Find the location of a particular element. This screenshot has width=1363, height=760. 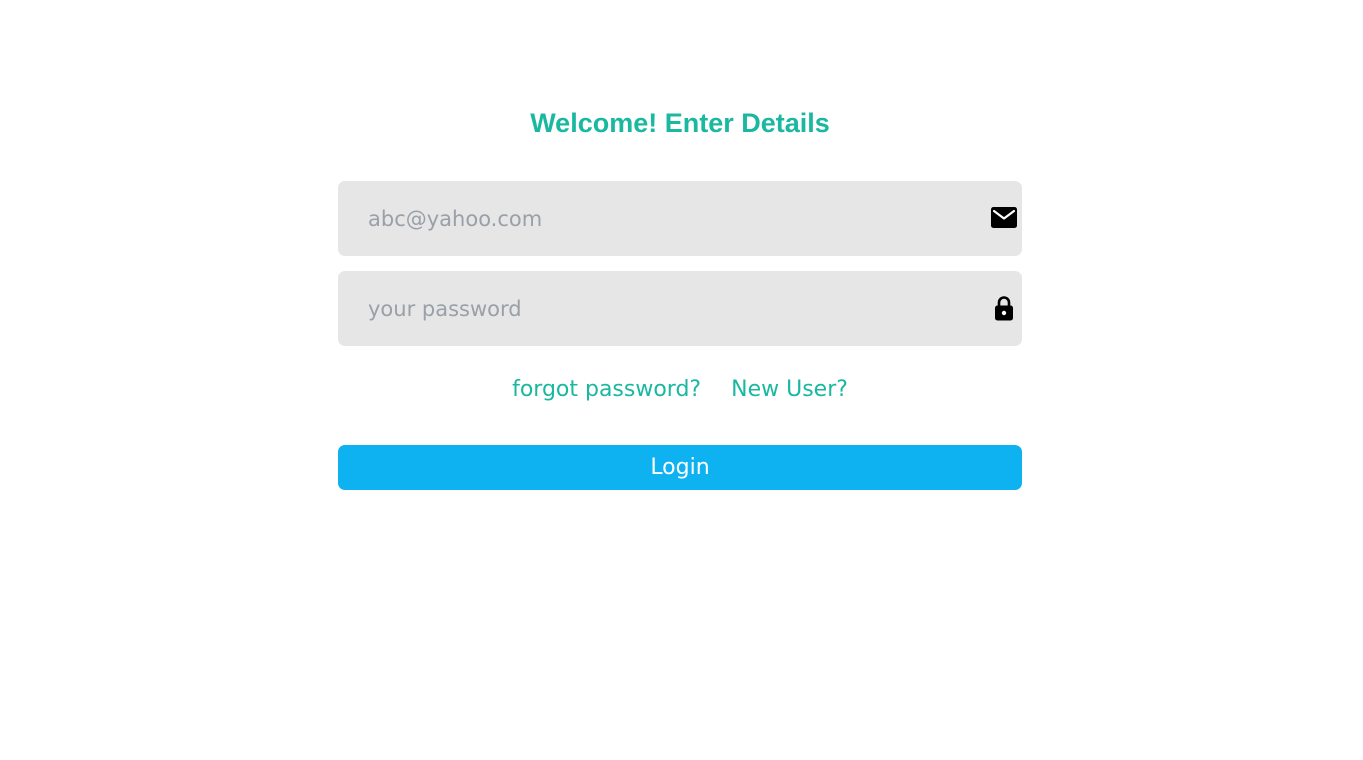

envelope-icon is located at coordinates (1004, 218).